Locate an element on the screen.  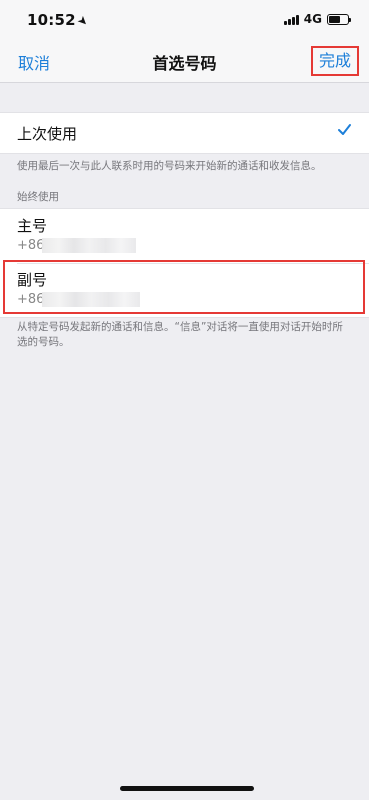
signal-bars-icon is located at coordinates (291, 19).